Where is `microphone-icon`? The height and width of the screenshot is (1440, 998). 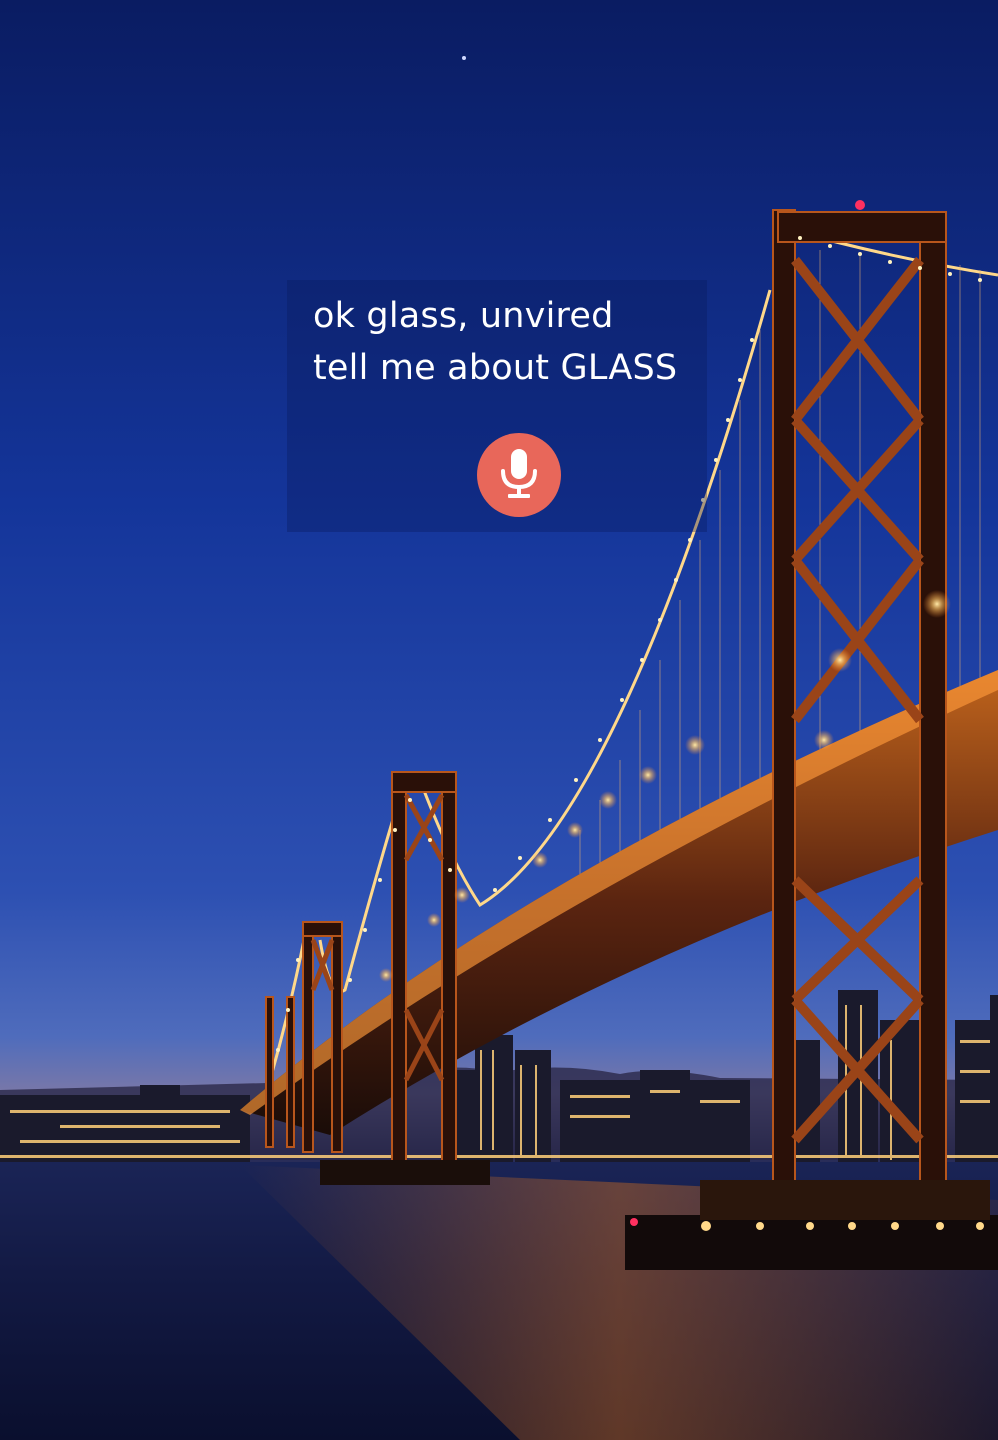
microphone-icon is located at coordinates (519, 473).